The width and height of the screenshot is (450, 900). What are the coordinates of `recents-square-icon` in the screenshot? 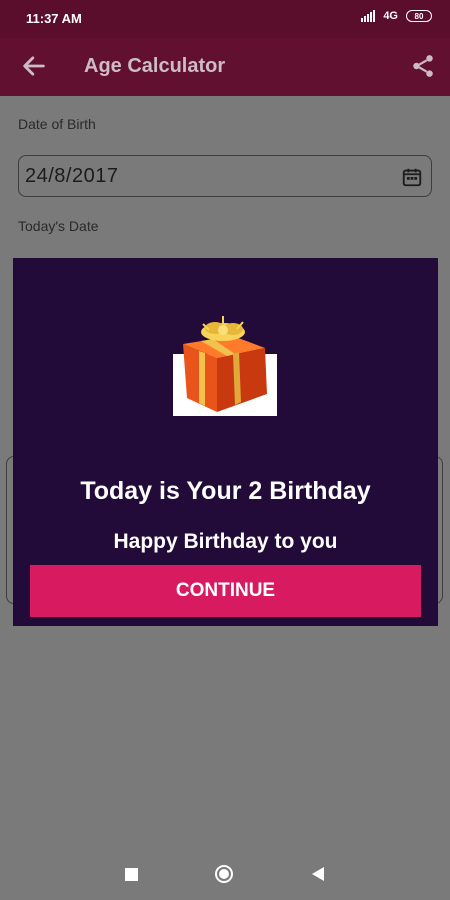 It's located at (131, 874).